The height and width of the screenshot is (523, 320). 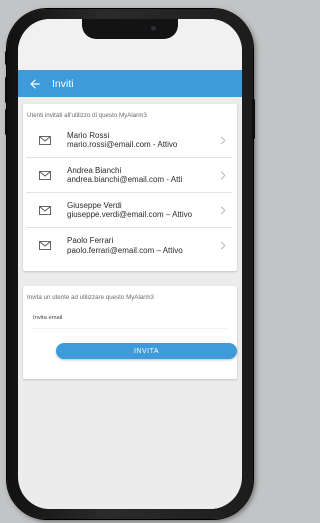 I want to click on notch, so click(x=130, y=29).